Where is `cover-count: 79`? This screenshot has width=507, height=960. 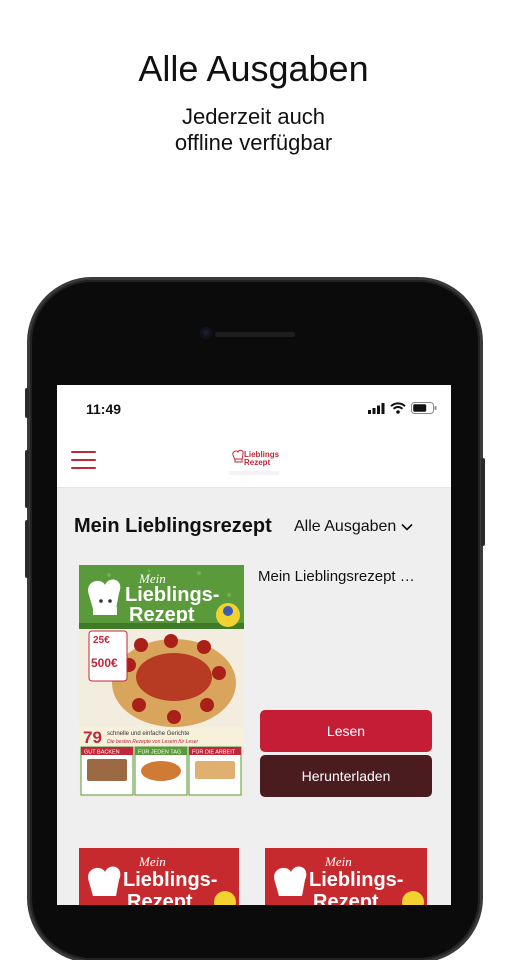
cover-count: 79 is located at coordinates (92, 737).